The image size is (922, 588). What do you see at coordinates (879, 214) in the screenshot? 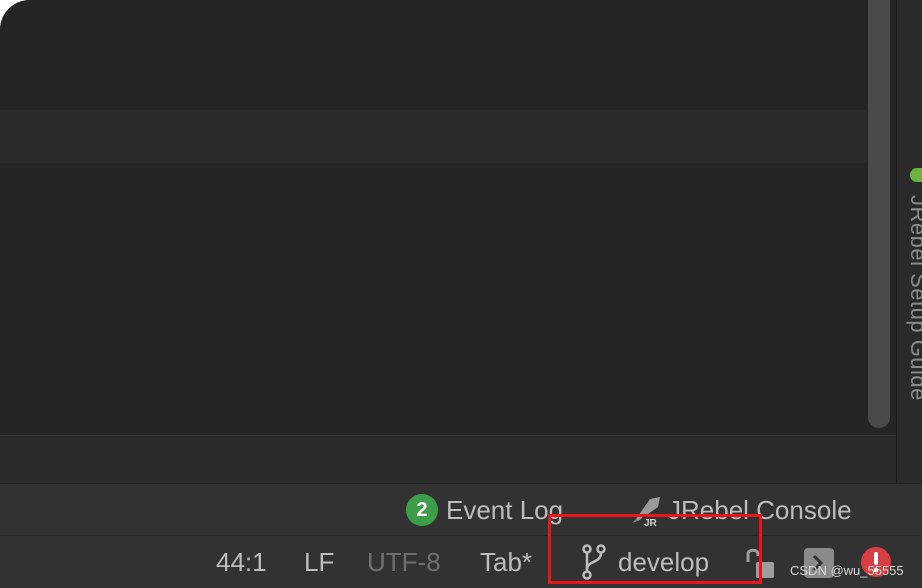
I see `editor-scrollbar-thumb` at bounding box center [879, 214].